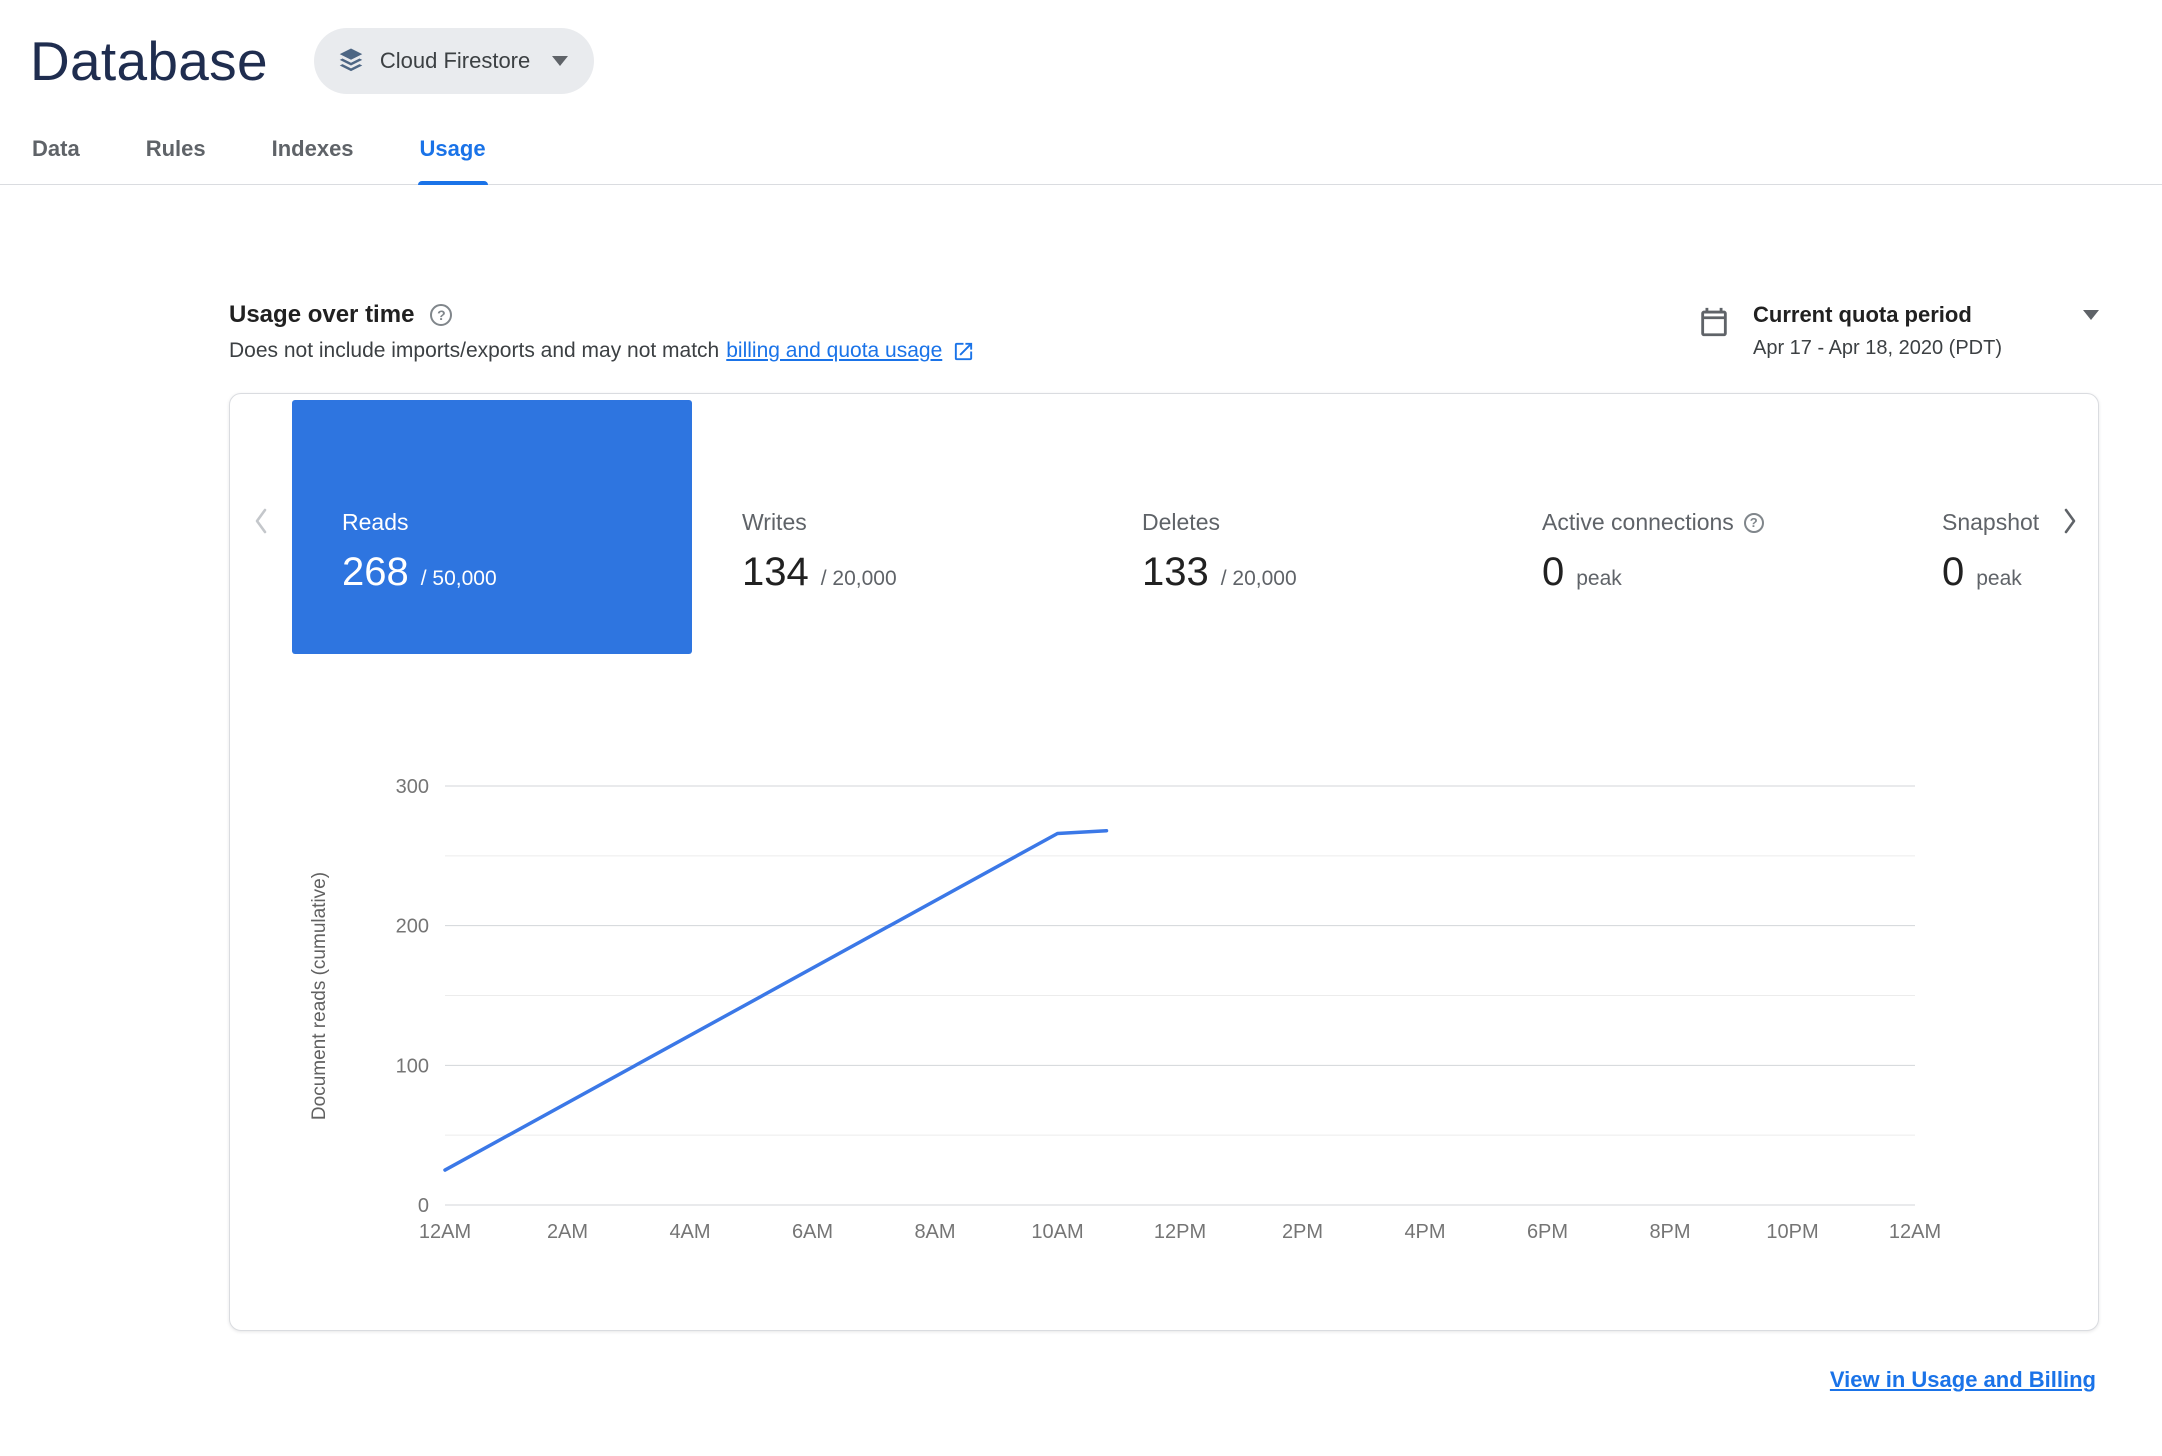  I want to click on view-usage-billing-link: View in Usage and Billing, so click(1963, 1379).